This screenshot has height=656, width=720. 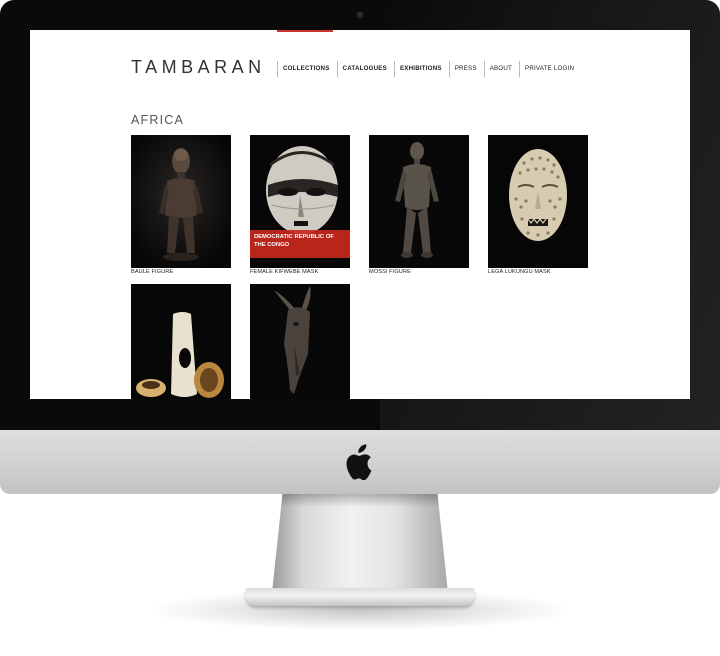 I want to click on nav-exhibitions: EXHIBITIONS, so click(x=421, y=69).